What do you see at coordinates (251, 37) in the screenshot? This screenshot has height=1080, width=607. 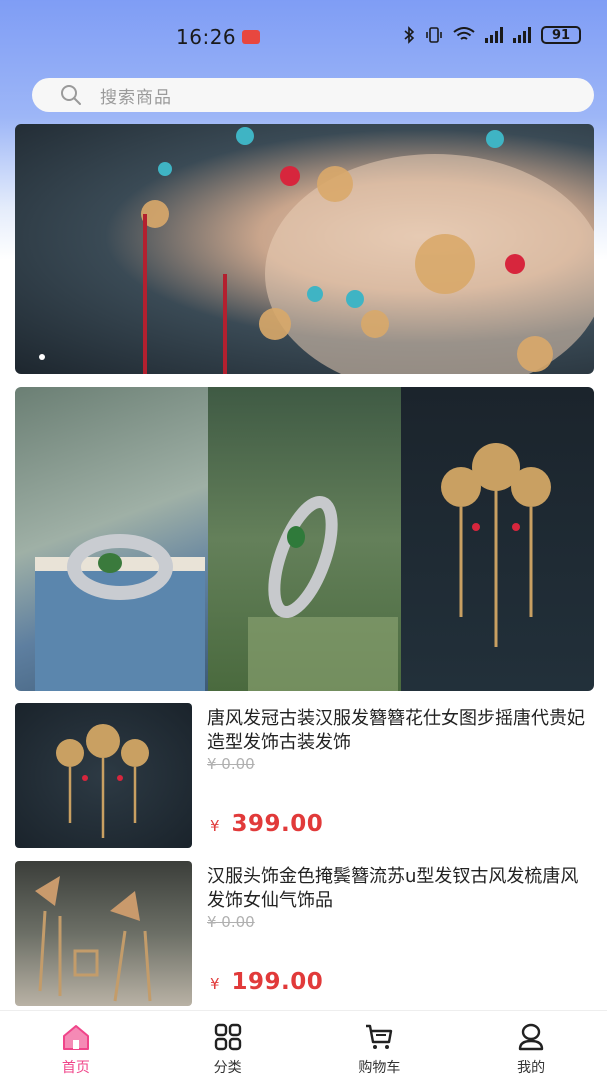 I see `notification-icon` at bounding box center [251, 37].